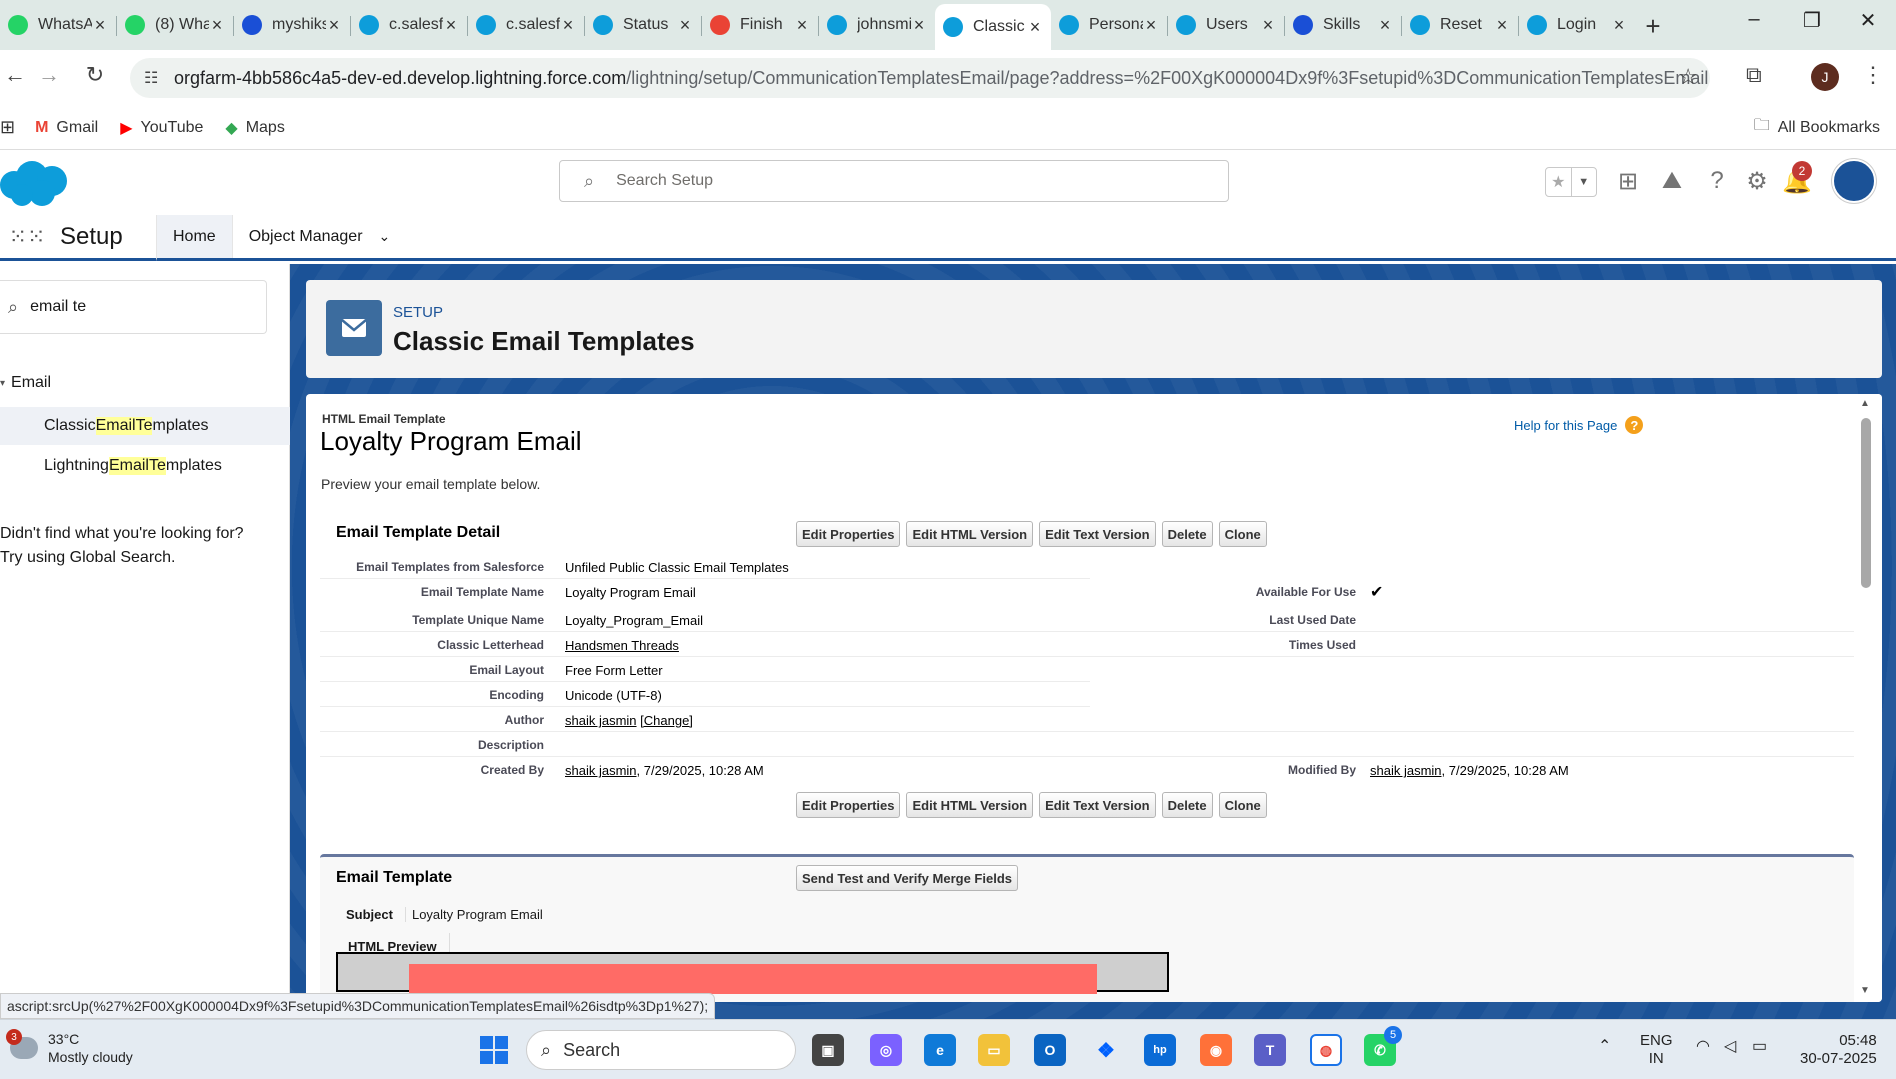 The width and height of the screenshot is (1896, 1079). What do you see at coordinates (1109, 25) in the screenshot?
I see `browser-tab: Personal×` at bounding box center [1109, 25].